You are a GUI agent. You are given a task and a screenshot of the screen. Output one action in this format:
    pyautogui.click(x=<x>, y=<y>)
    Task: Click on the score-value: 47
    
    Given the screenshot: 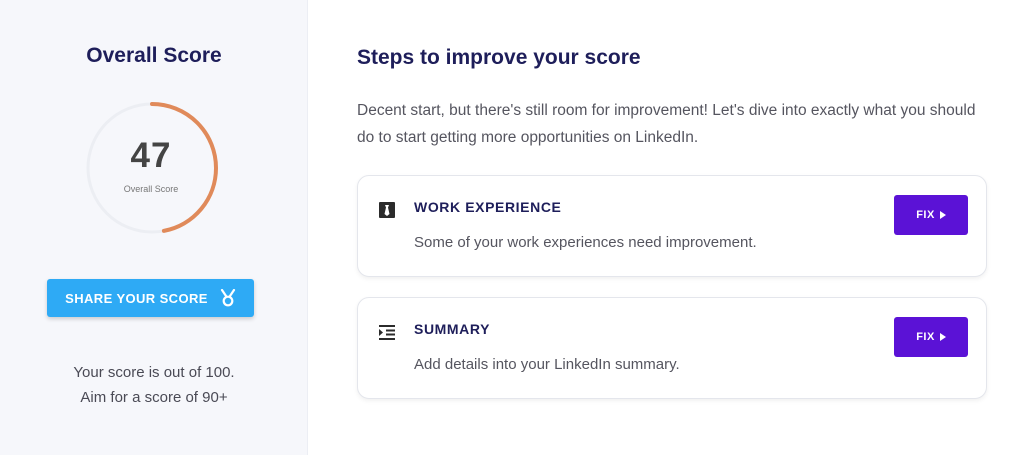 What is the action you would take?
    pyautogui.click(x=151, y=155)
    